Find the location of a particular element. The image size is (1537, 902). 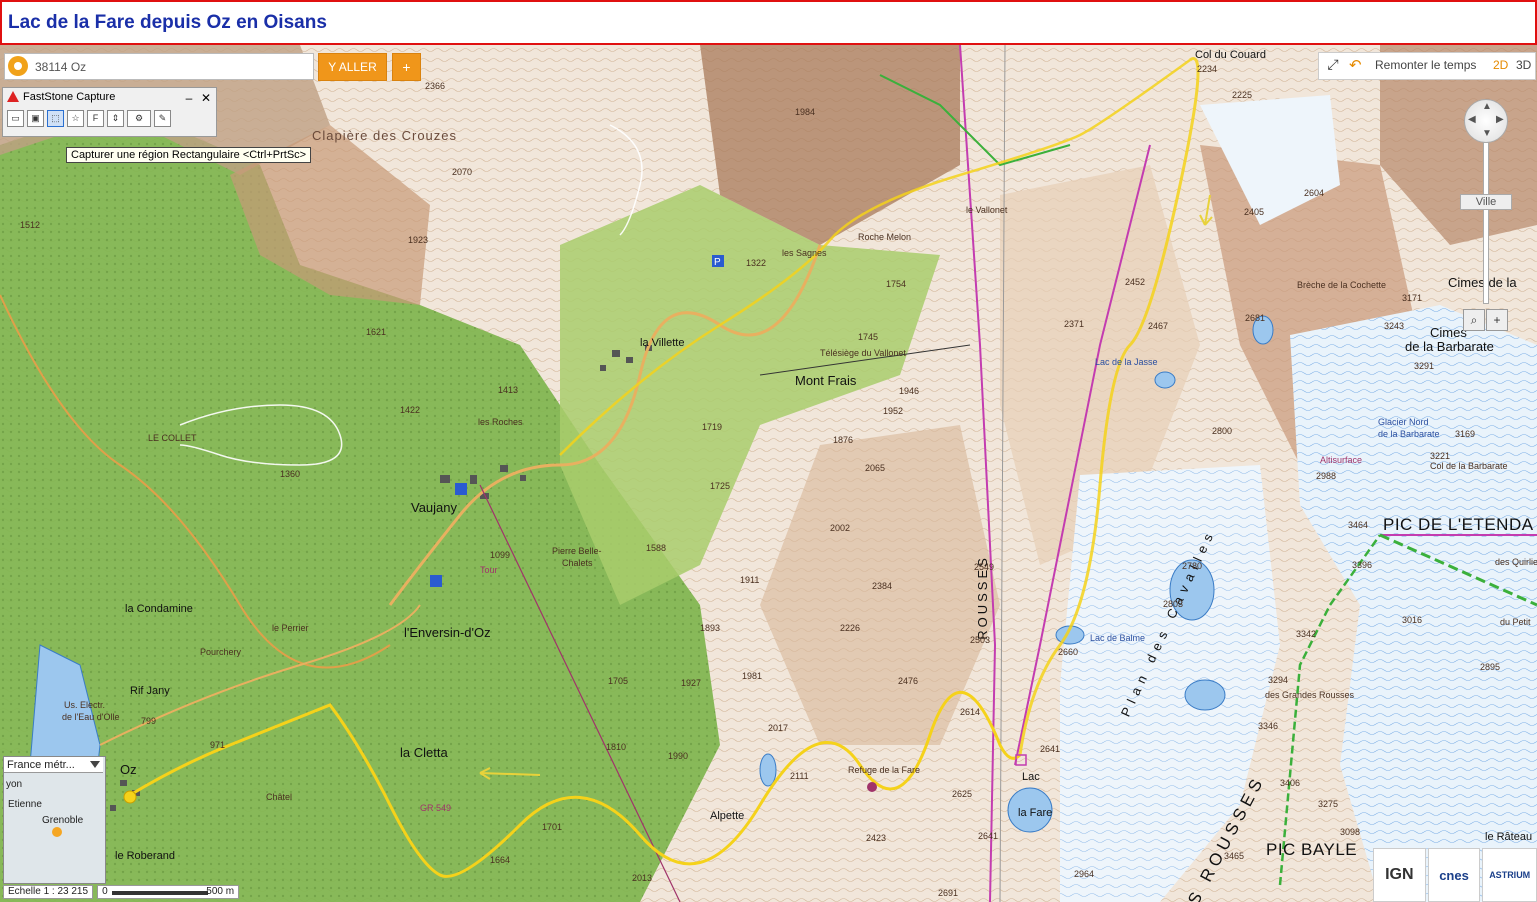

svg-text: P is located at coordinates (717, 262).